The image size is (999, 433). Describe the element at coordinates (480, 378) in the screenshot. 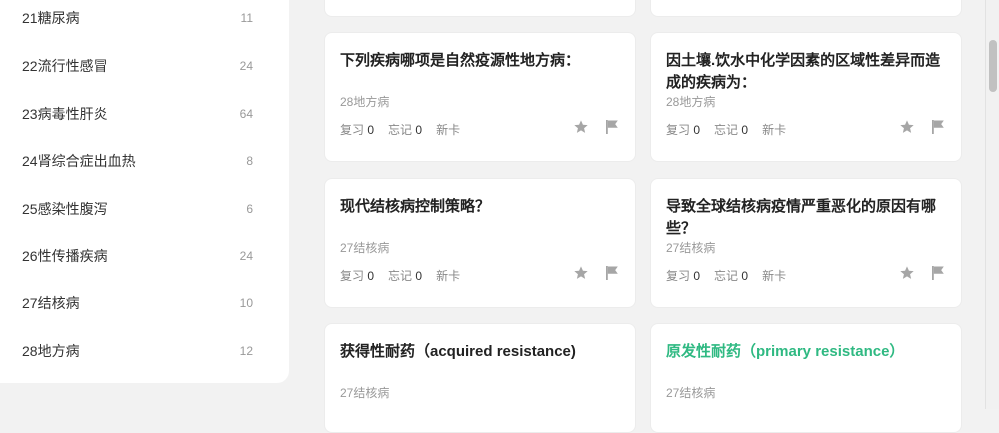

I see `flashcard: 获得性耐药（acquired resistance) 27结核病` at that location.